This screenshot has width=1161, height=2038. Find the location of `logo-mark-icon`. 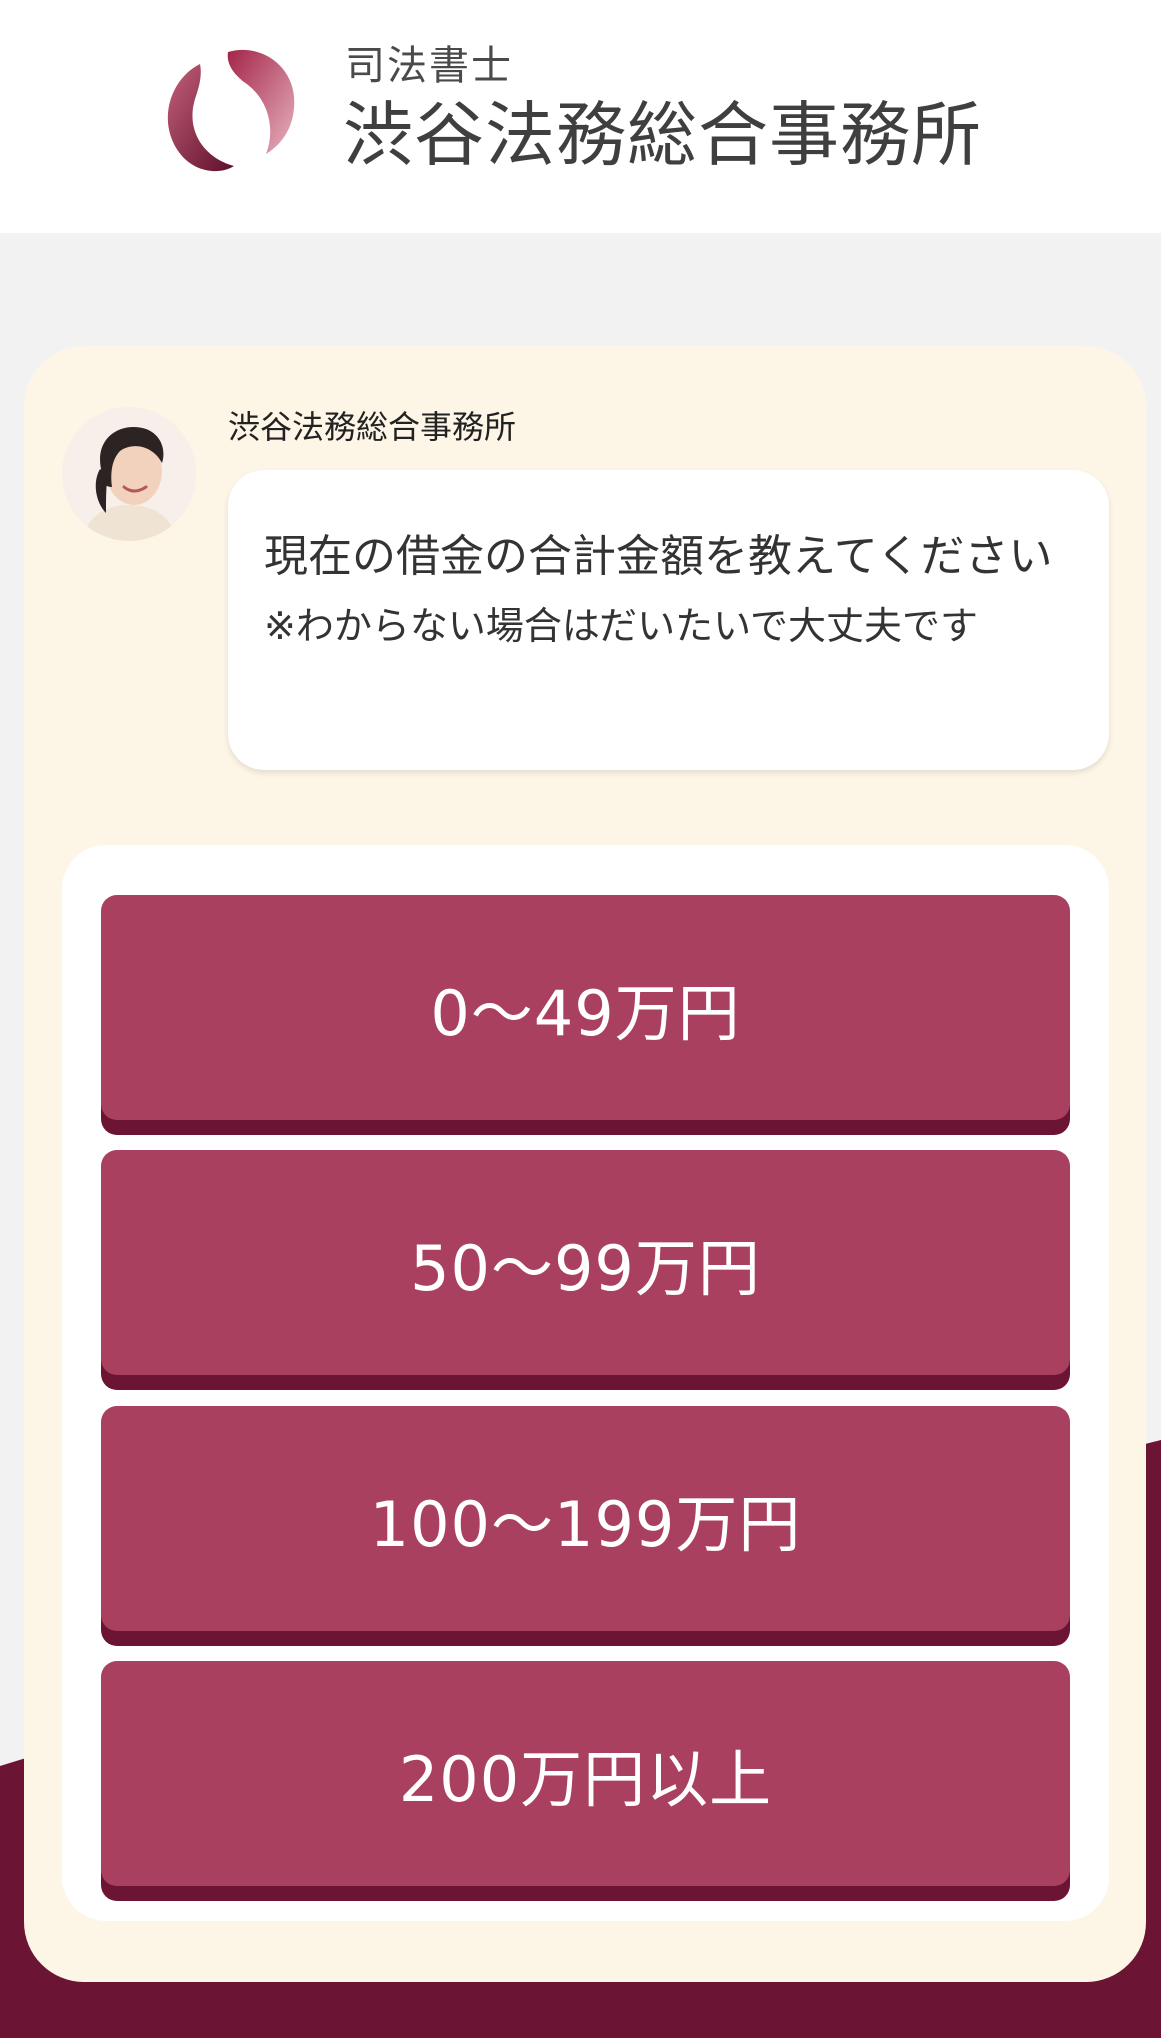

logo-mark-icon is located at coordinates (231, 110).